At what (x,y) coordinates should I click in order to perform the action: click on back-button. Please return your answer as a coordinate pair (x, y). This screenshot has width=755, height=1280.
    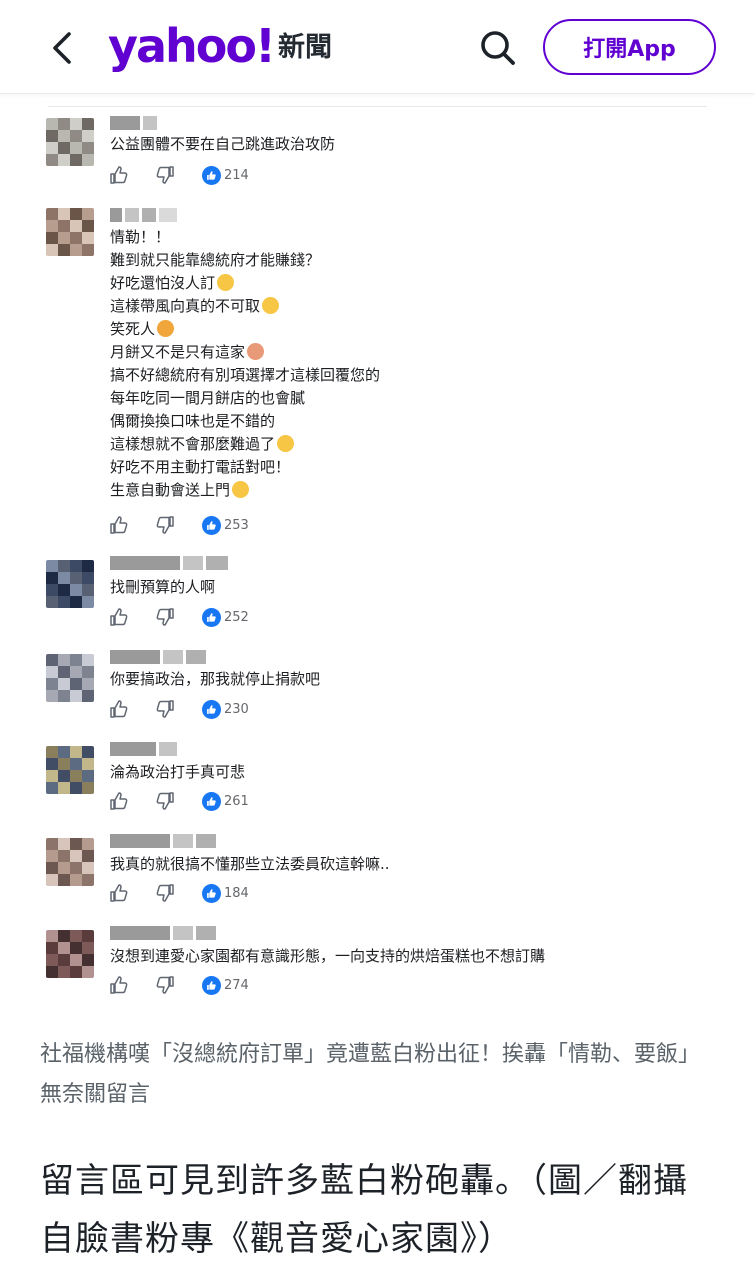
    Looking at the image, I should click on (62, 48).